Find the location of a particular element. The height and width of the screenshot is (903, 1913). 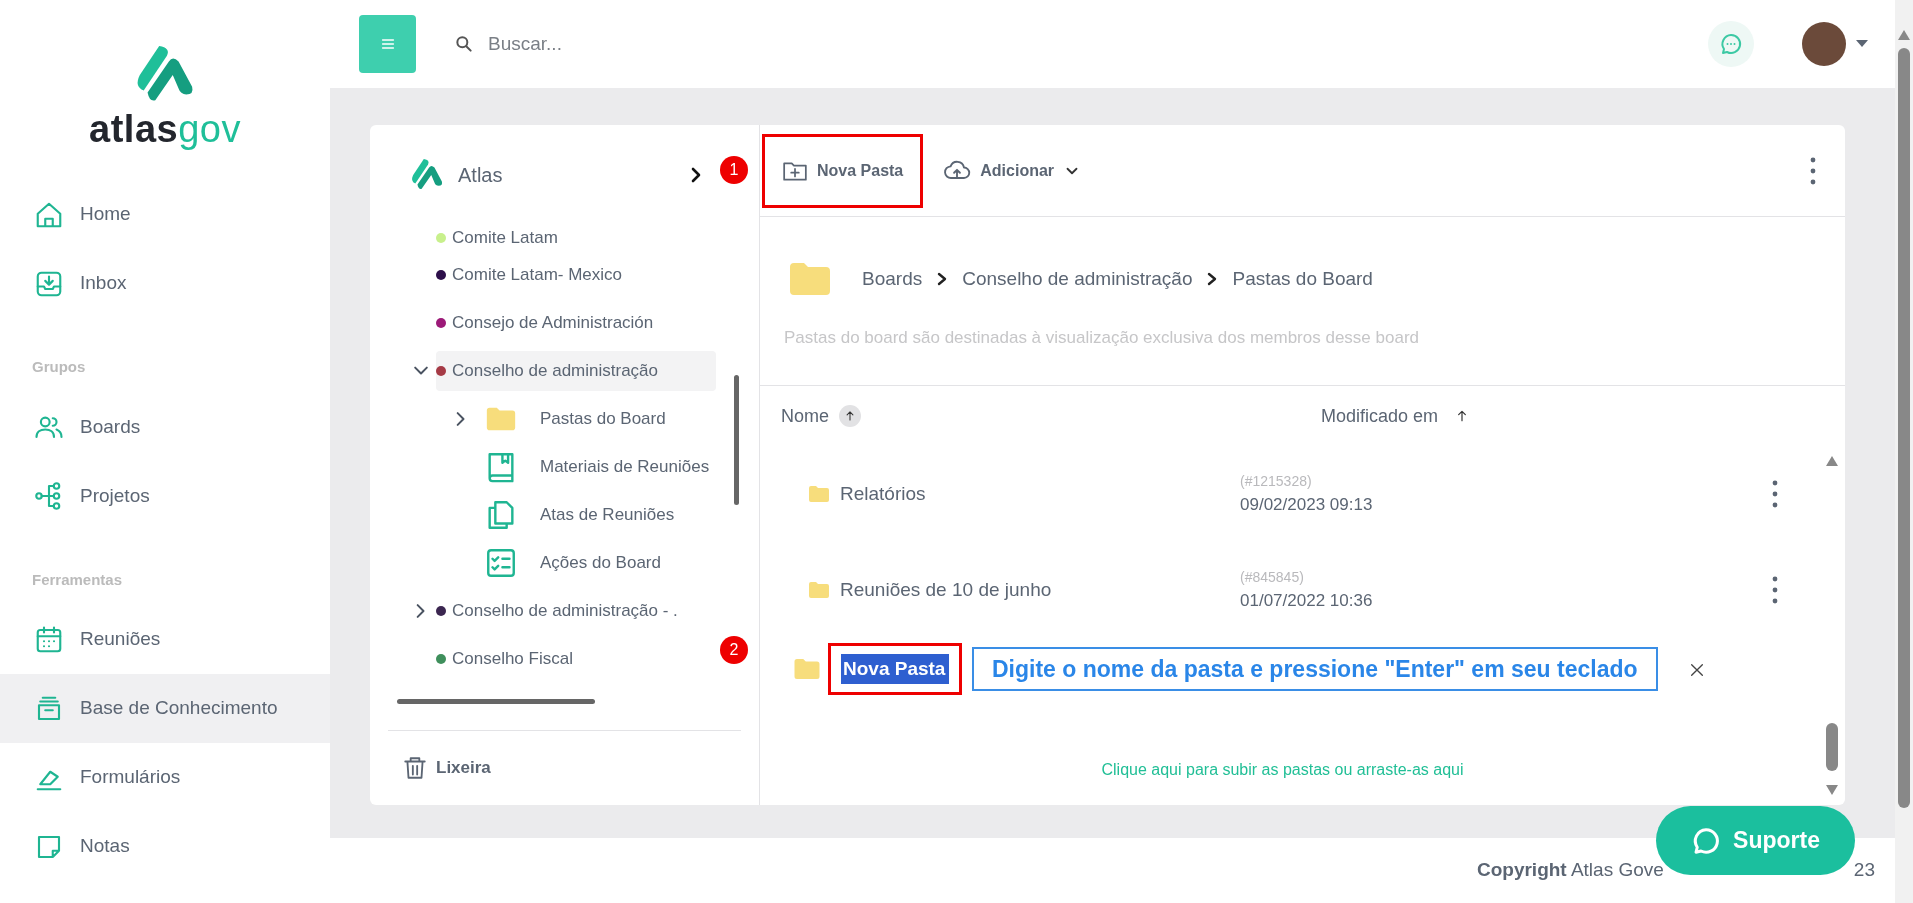

add-button: Adicionar is located at coordinates (1012, 170).